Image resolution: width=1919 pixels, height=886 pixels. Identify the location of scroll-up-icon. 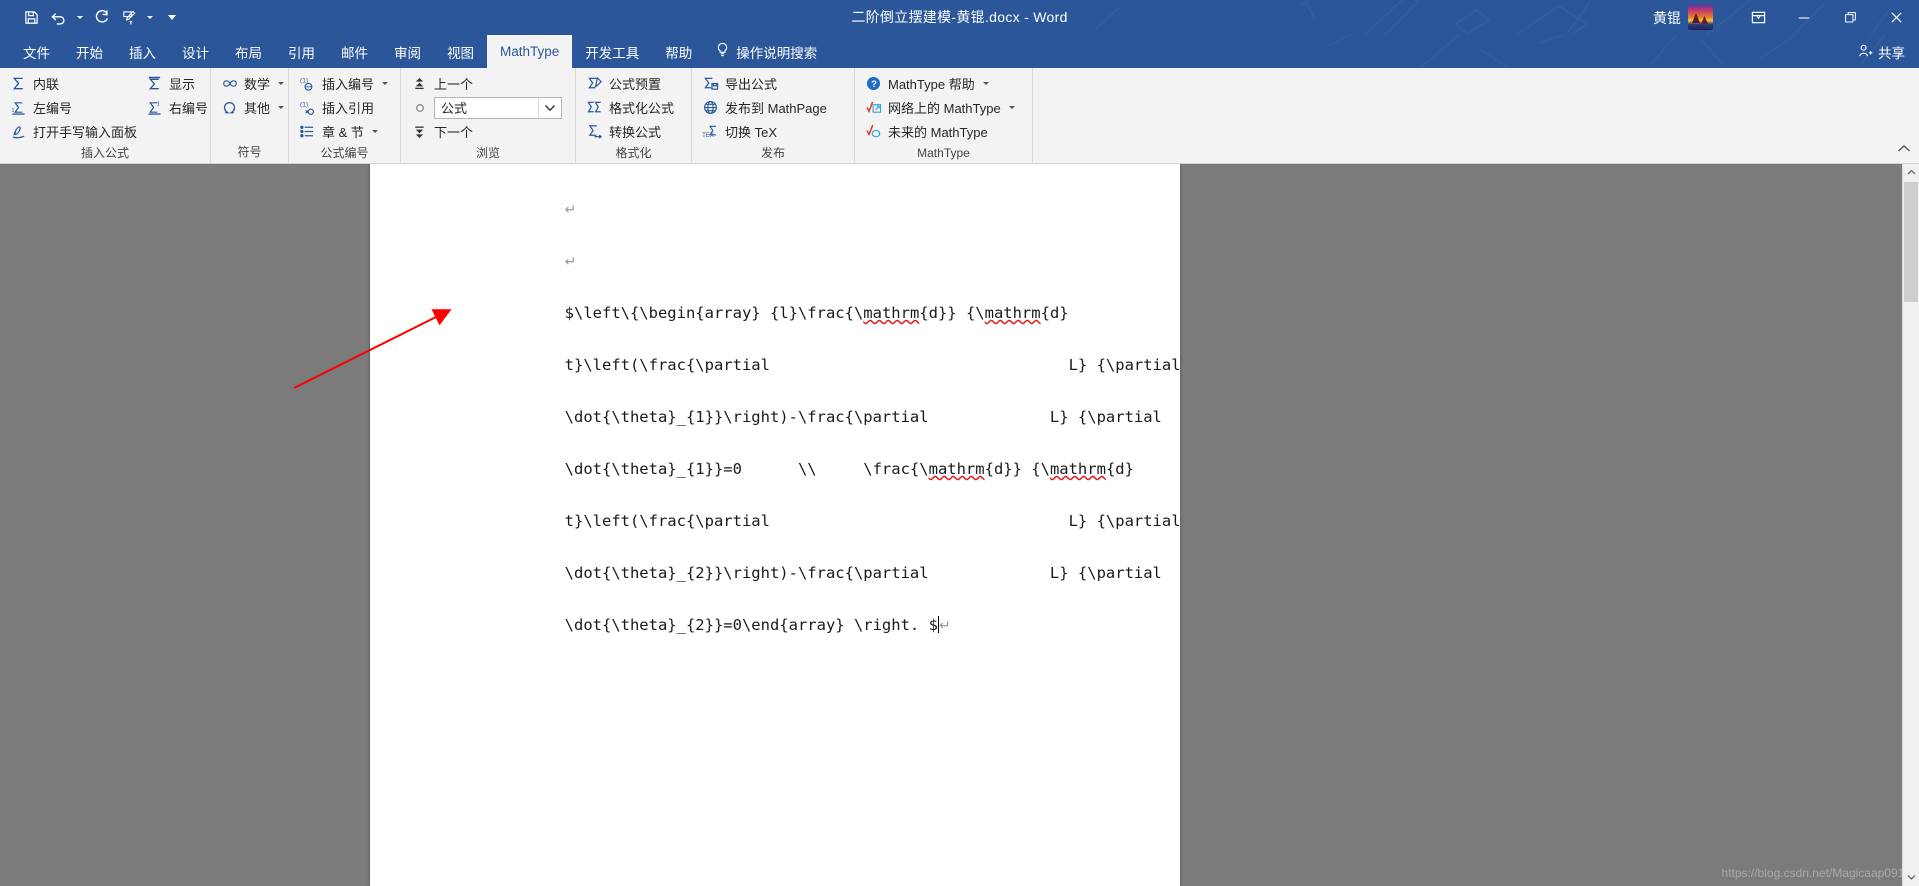
(1911, 172).